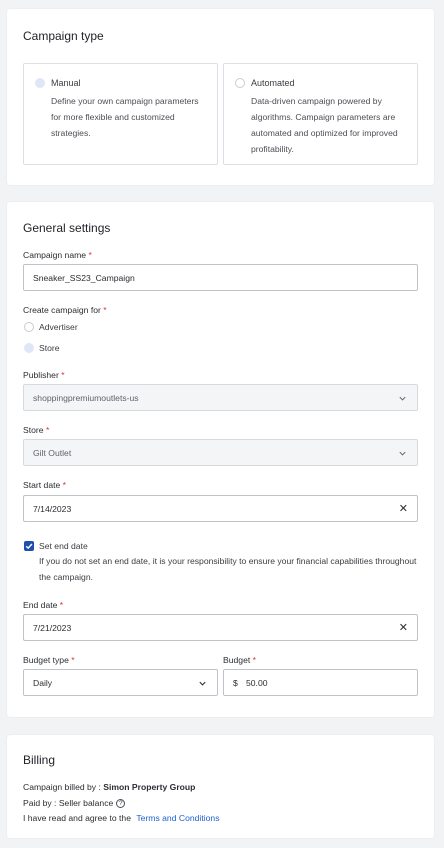 This screenshot has width=444, height=848. What do you see at coordinates (320, 682) in the screenshot?
I see `budget-input: $ 50.00` at bounding box center [320, 682].